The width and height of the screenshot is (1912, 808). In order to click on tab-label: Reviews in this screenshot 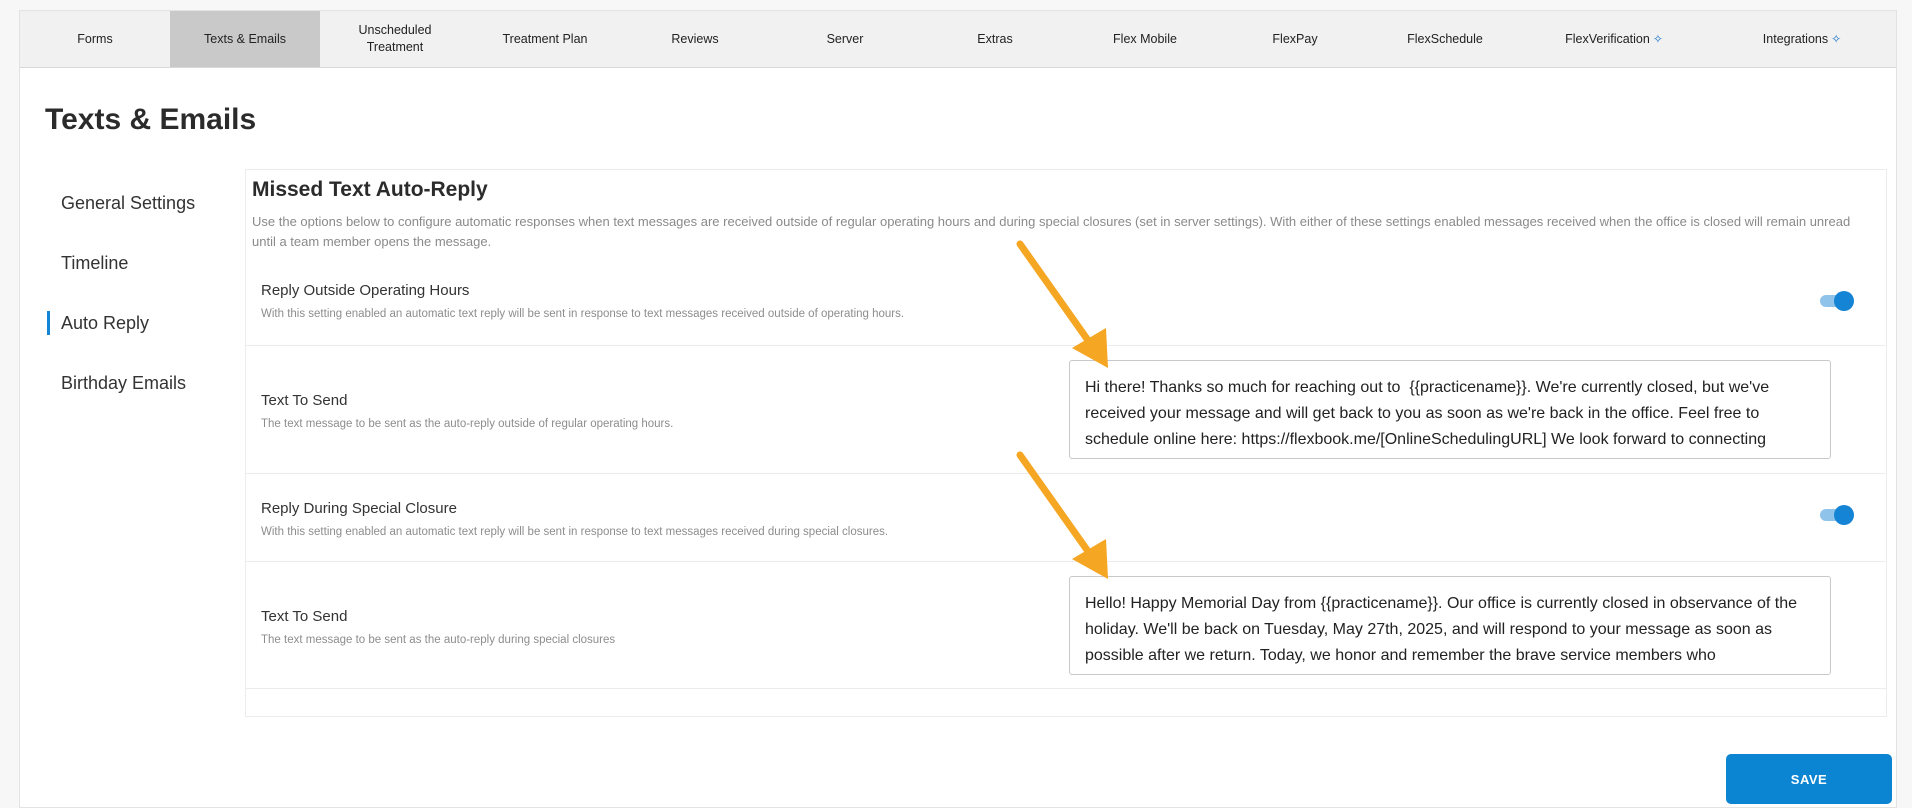, I will do `click(695, 38)`.